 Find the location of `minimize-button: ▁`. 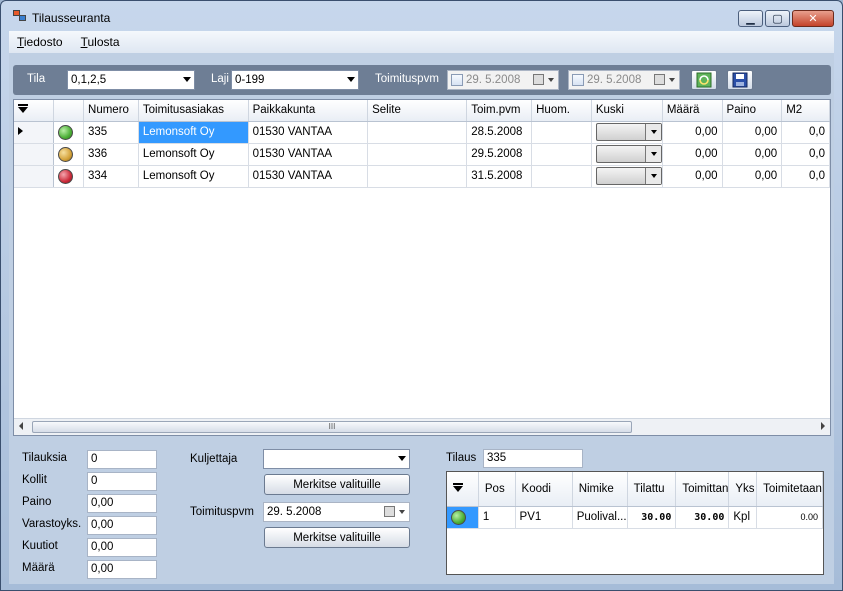

minimize-button: ▁ is located at coordinates (750, 18).